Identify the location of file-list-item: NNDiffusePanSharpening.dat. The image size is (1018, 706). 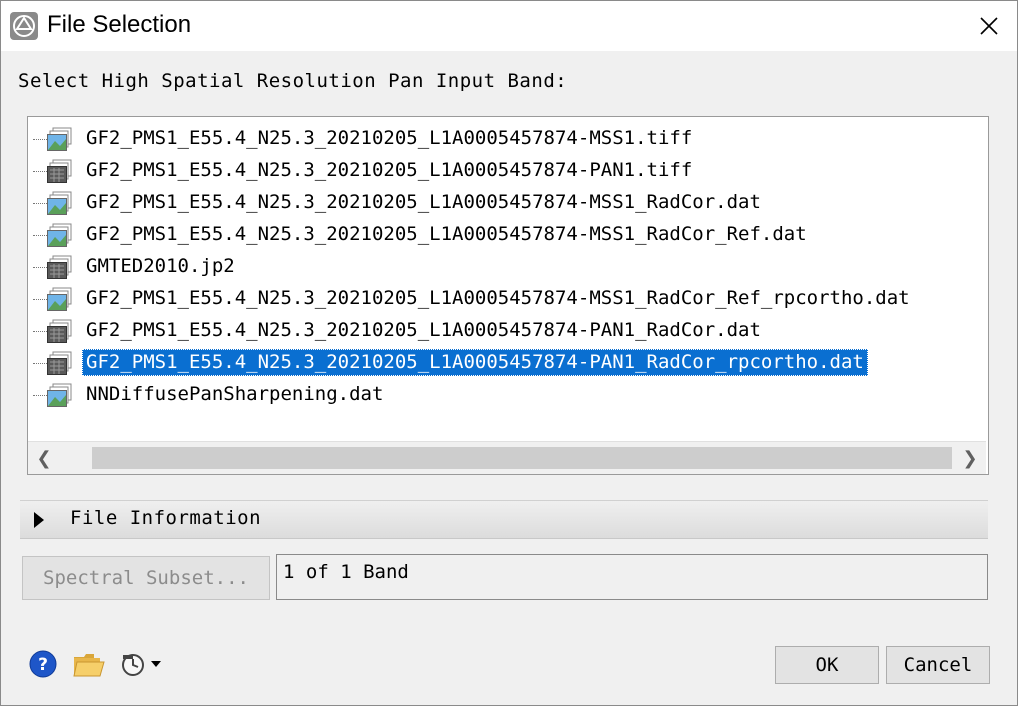
(507, 395).